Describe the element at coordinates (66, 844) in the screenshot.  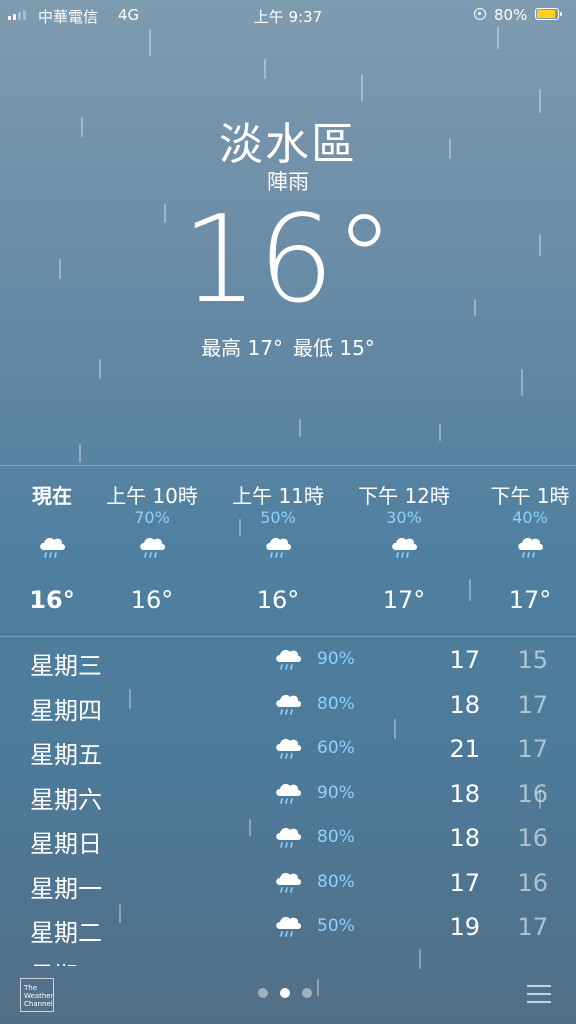
I see `day-name: 星期日` at that location.